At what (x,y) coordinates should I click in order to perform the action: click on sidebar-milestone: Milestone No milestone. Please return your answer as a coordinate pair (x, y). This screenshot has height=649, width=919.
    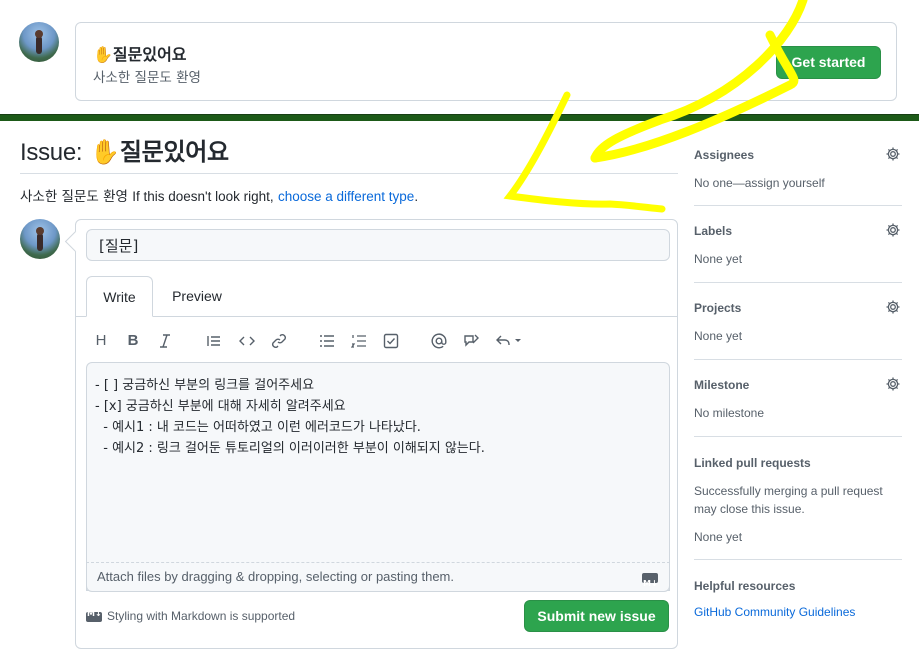
    Looking at the image, I should click on (798, 399).